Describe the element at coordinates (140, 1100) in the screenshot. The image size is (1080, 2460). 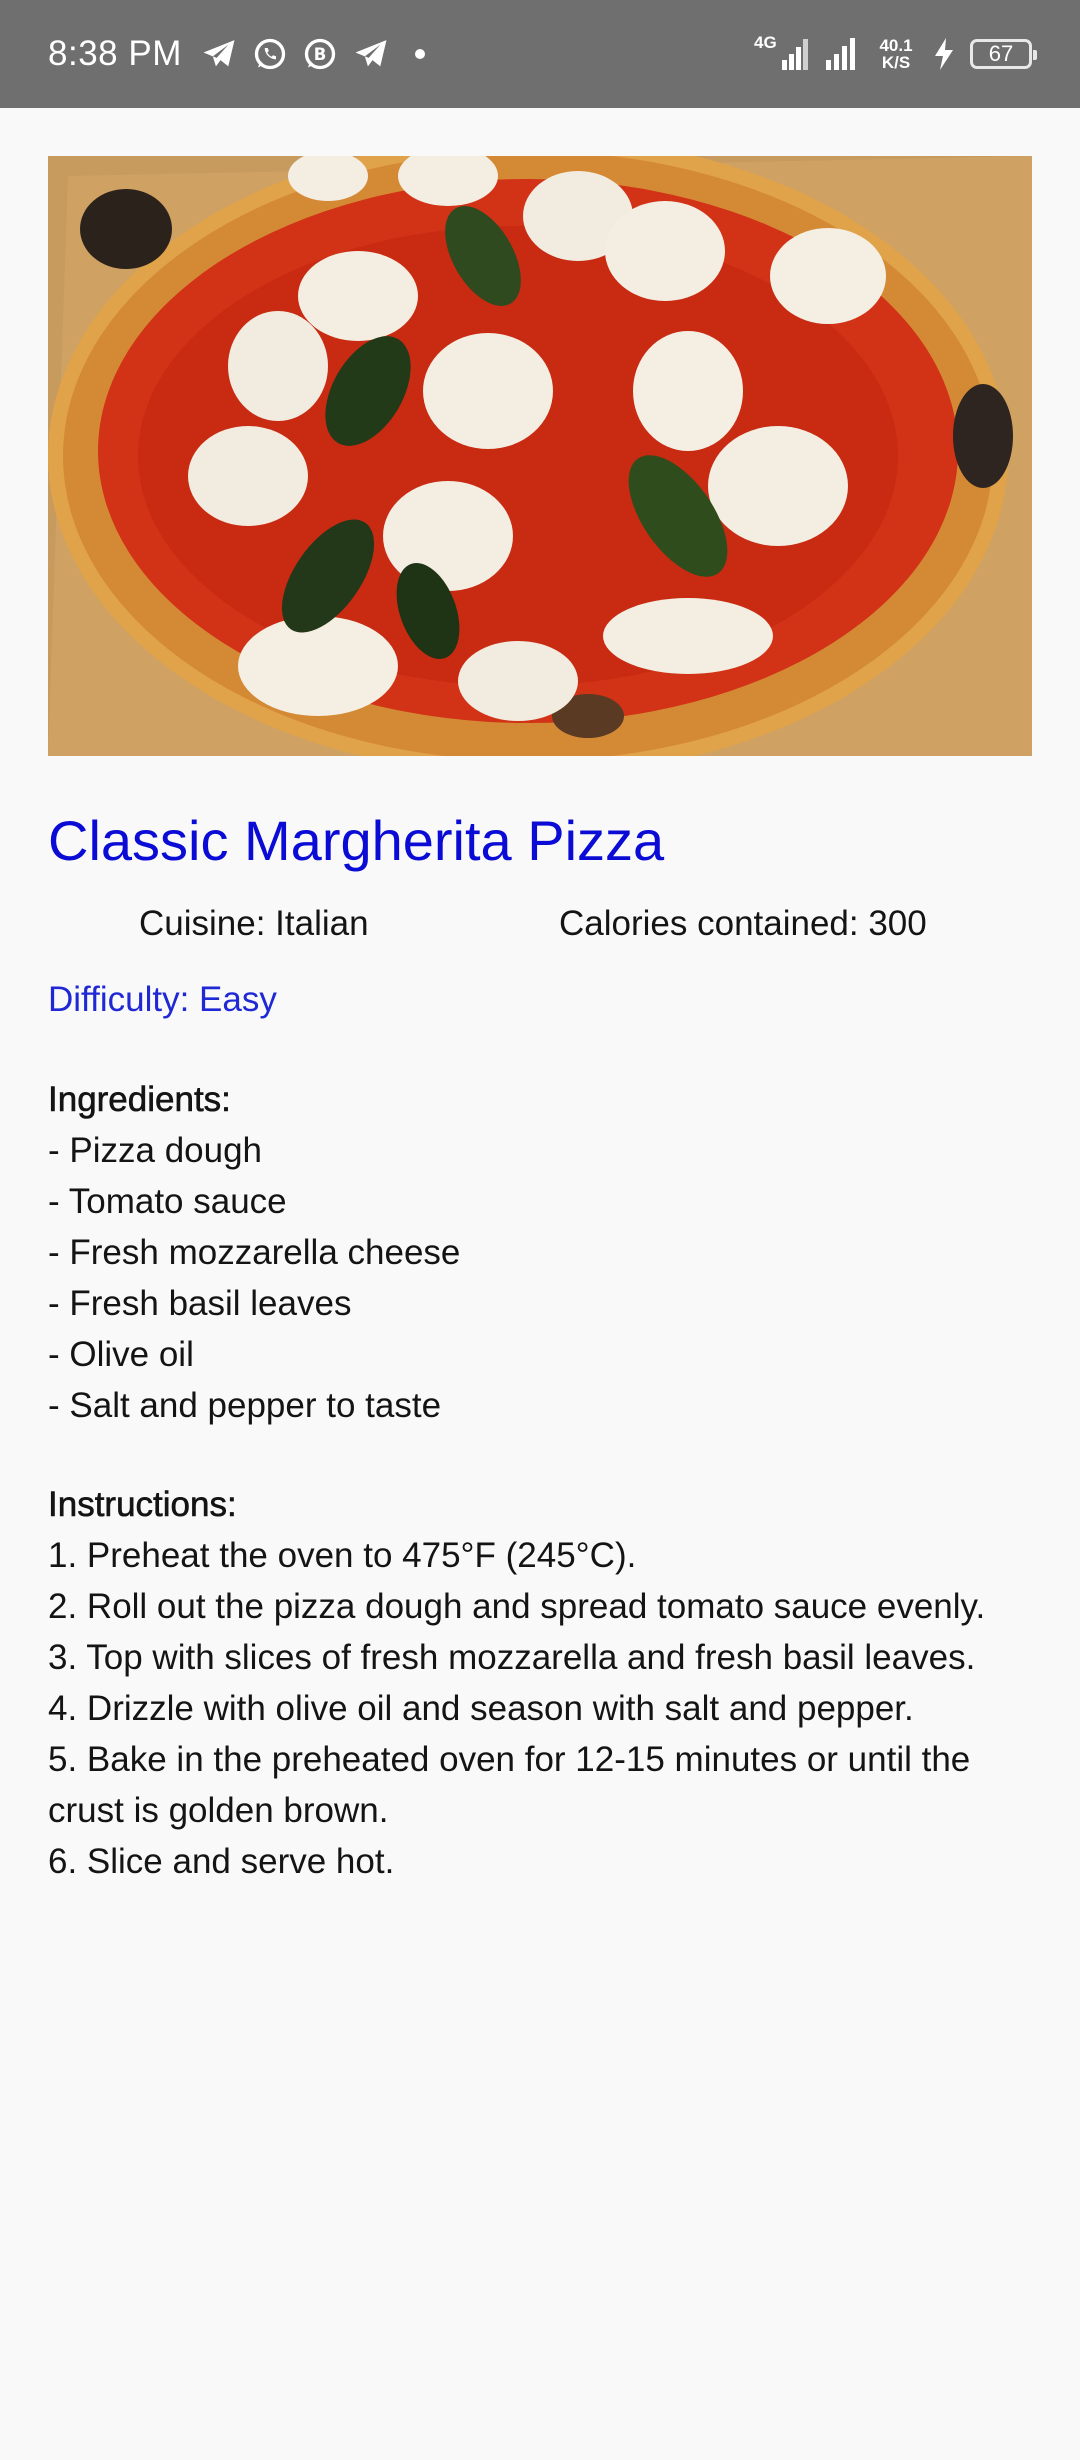
I see `ingredients-heading: Ingredients:` at that location.